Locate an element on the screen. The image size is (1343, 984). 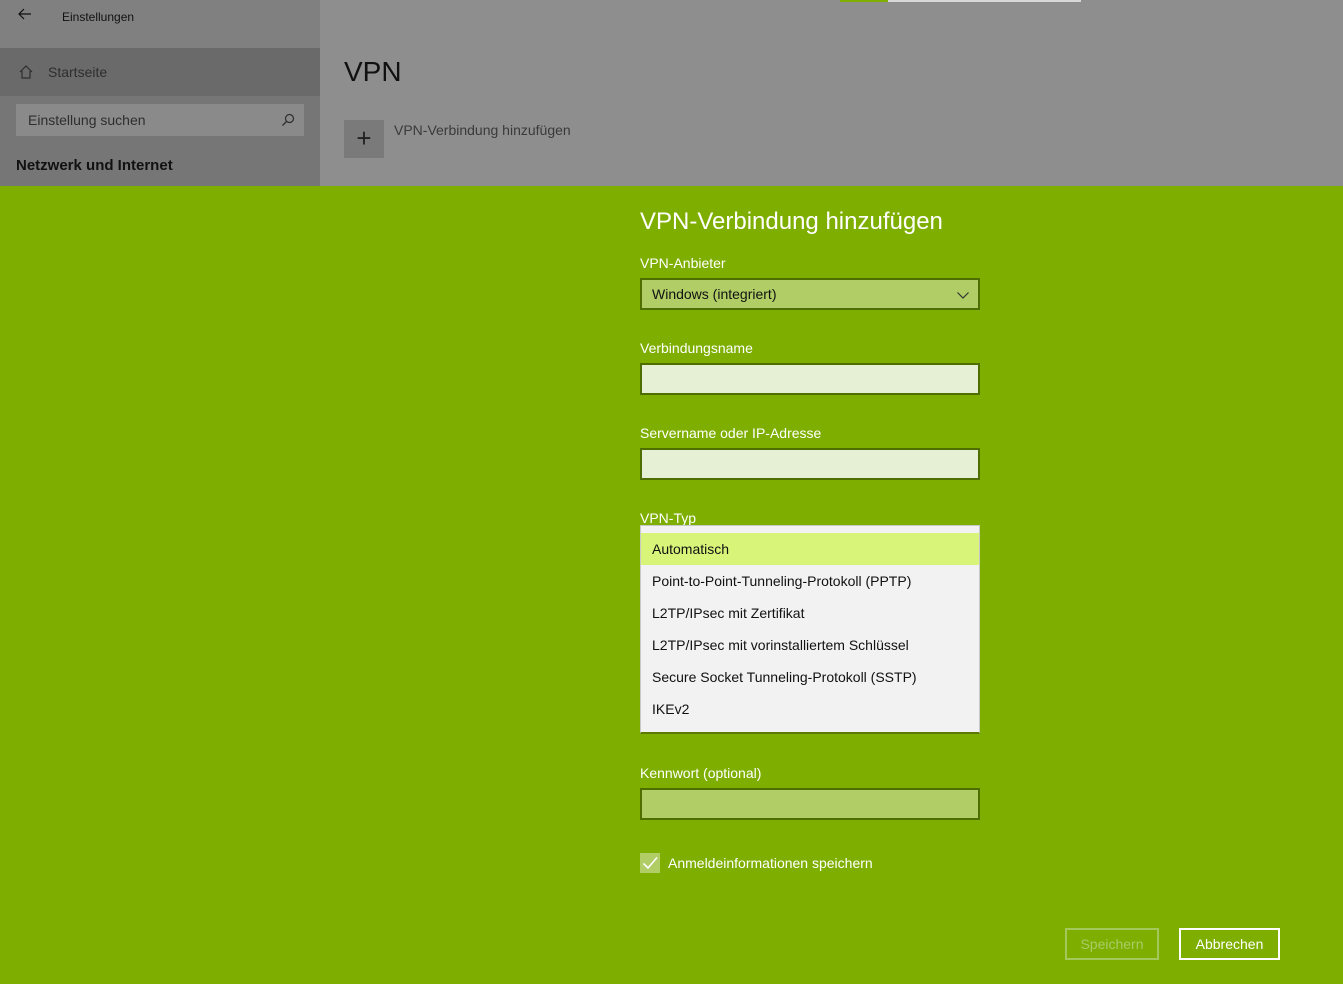
provider-value: Windows (integriert) is located at coordinates (714, 294).